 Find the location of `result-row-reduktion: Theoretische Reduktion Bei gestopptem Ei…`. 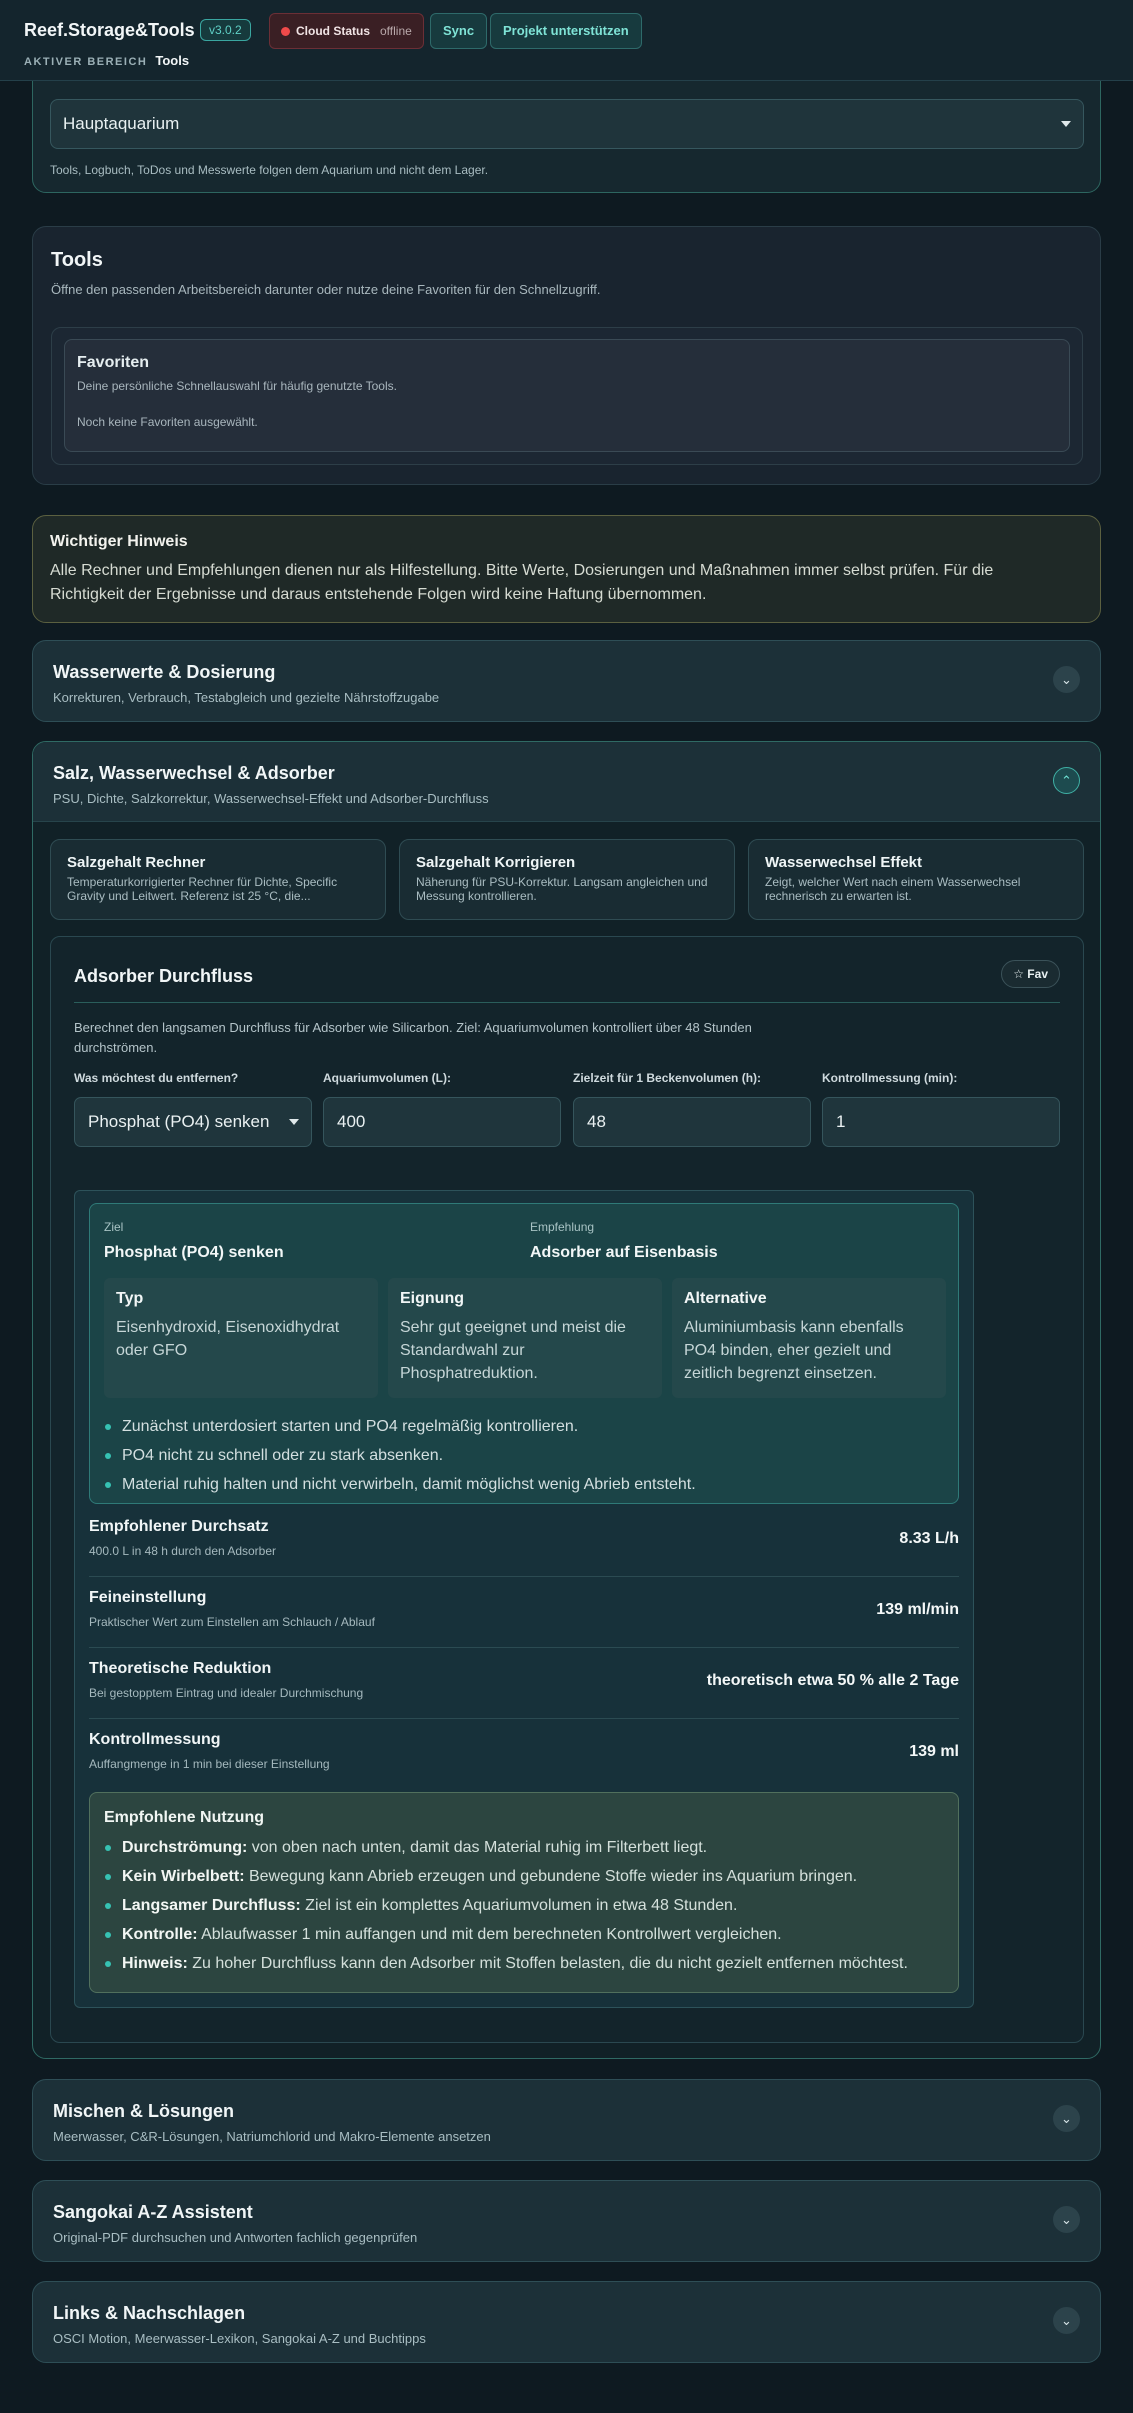

result-row-reduktion: Theoretische Reduktion Bei gestopptem Ei… is located at coordinates (524, 1683).